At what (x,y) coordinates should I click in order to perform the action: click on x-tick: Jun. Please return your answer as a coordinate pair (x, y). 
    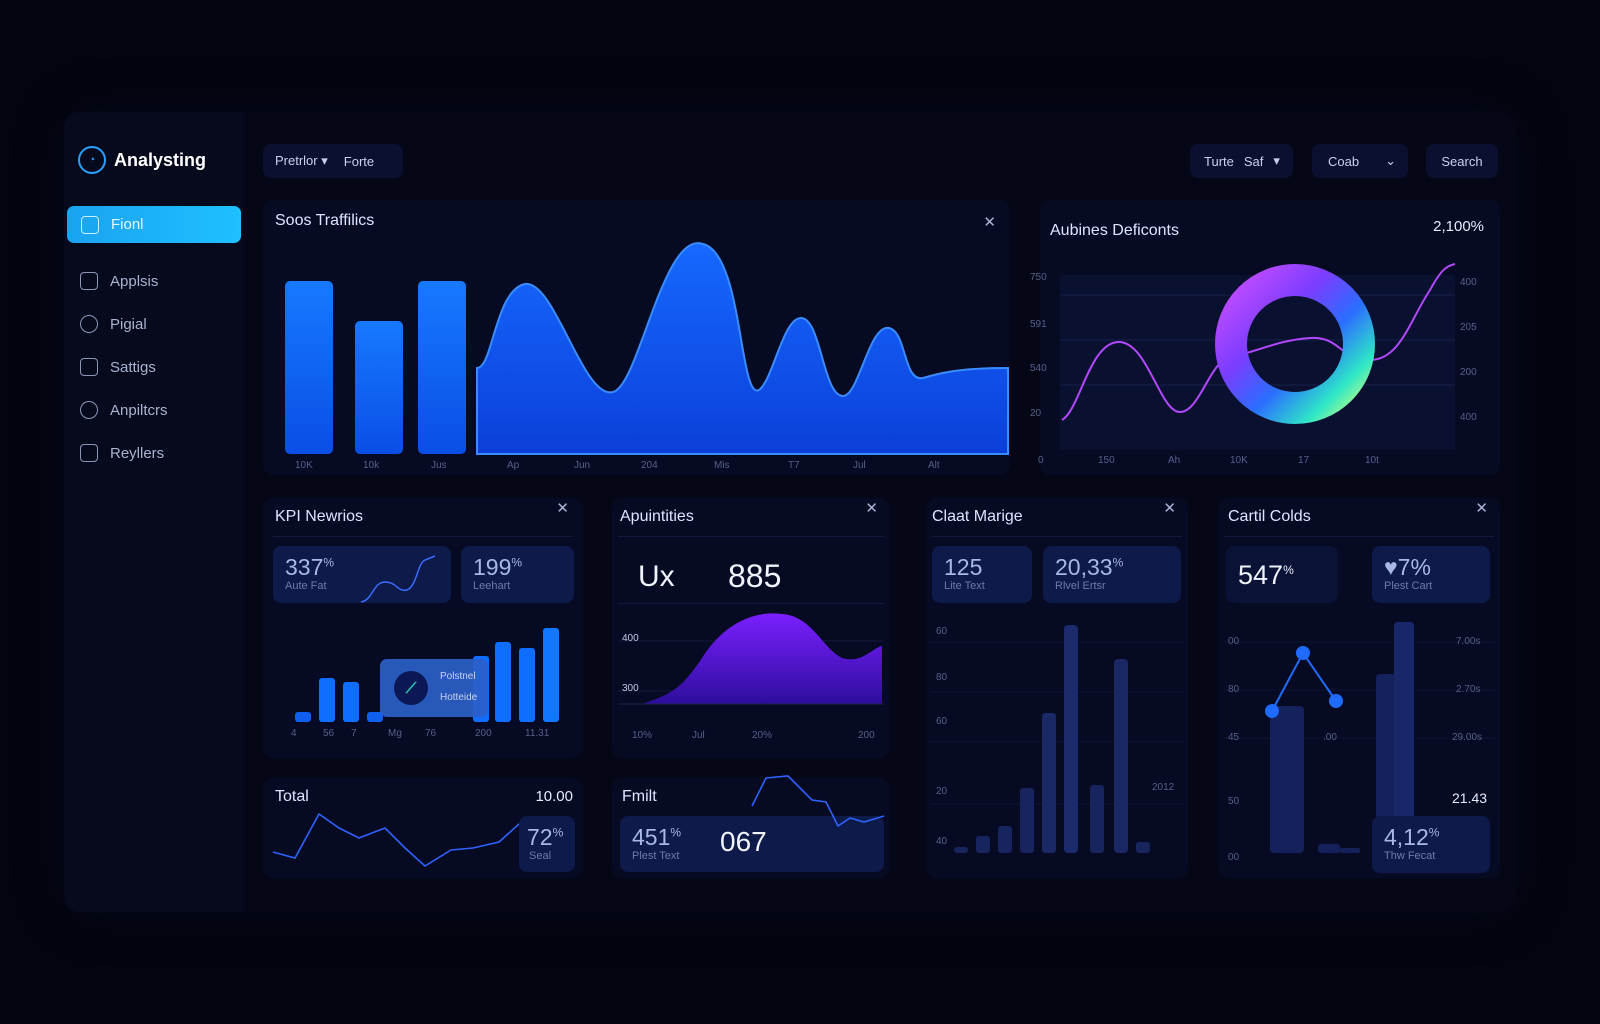
    Looking at the image, I should click on (582, 465).